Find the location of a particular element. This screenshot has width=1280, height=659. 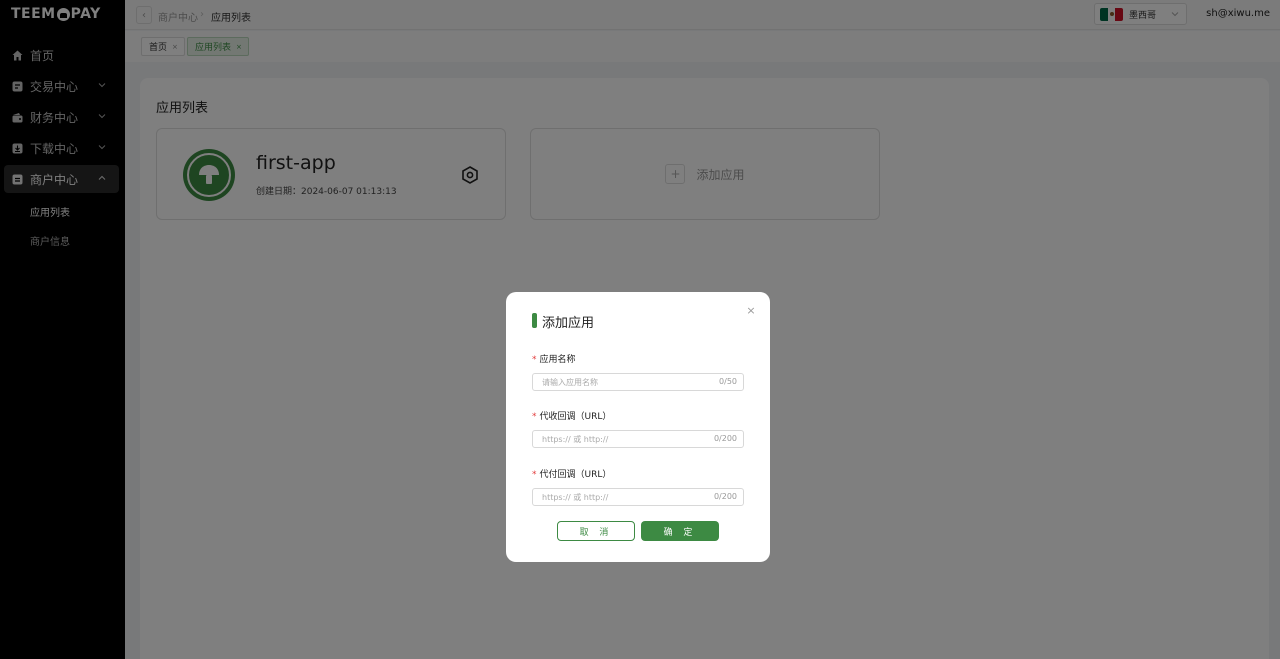

collect-callback-field: 0/200 is located at coordinates (638, 439).